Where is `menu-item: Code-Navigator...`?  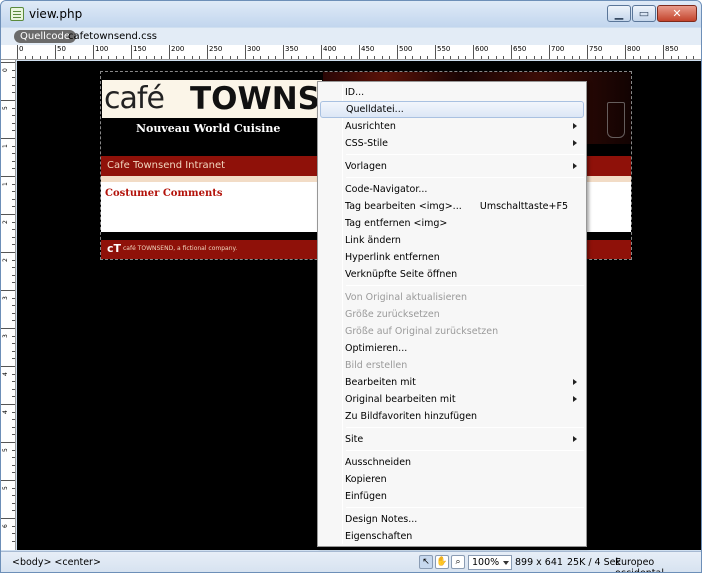
menu-item: Code-Navigator... is located at coordinates (452, 189).